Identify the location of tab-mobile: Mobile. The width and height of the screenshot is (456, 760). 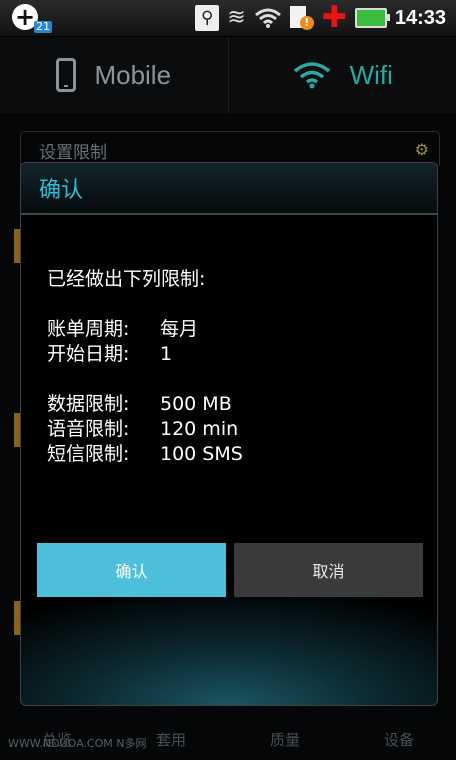
(114, 75).